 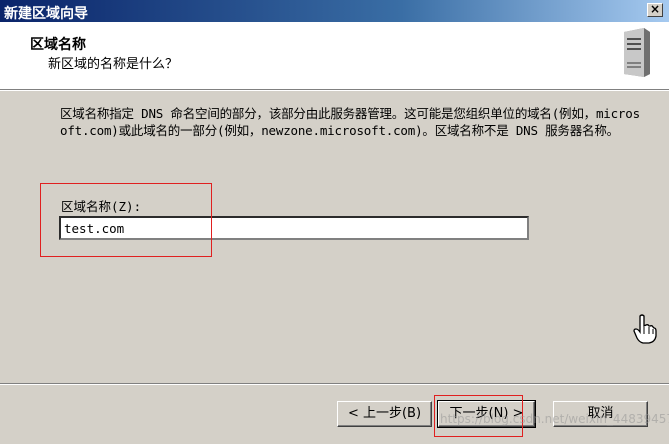 I want to click on zone-name-label: 区域名称(Z):, so click(x=101, y=206).